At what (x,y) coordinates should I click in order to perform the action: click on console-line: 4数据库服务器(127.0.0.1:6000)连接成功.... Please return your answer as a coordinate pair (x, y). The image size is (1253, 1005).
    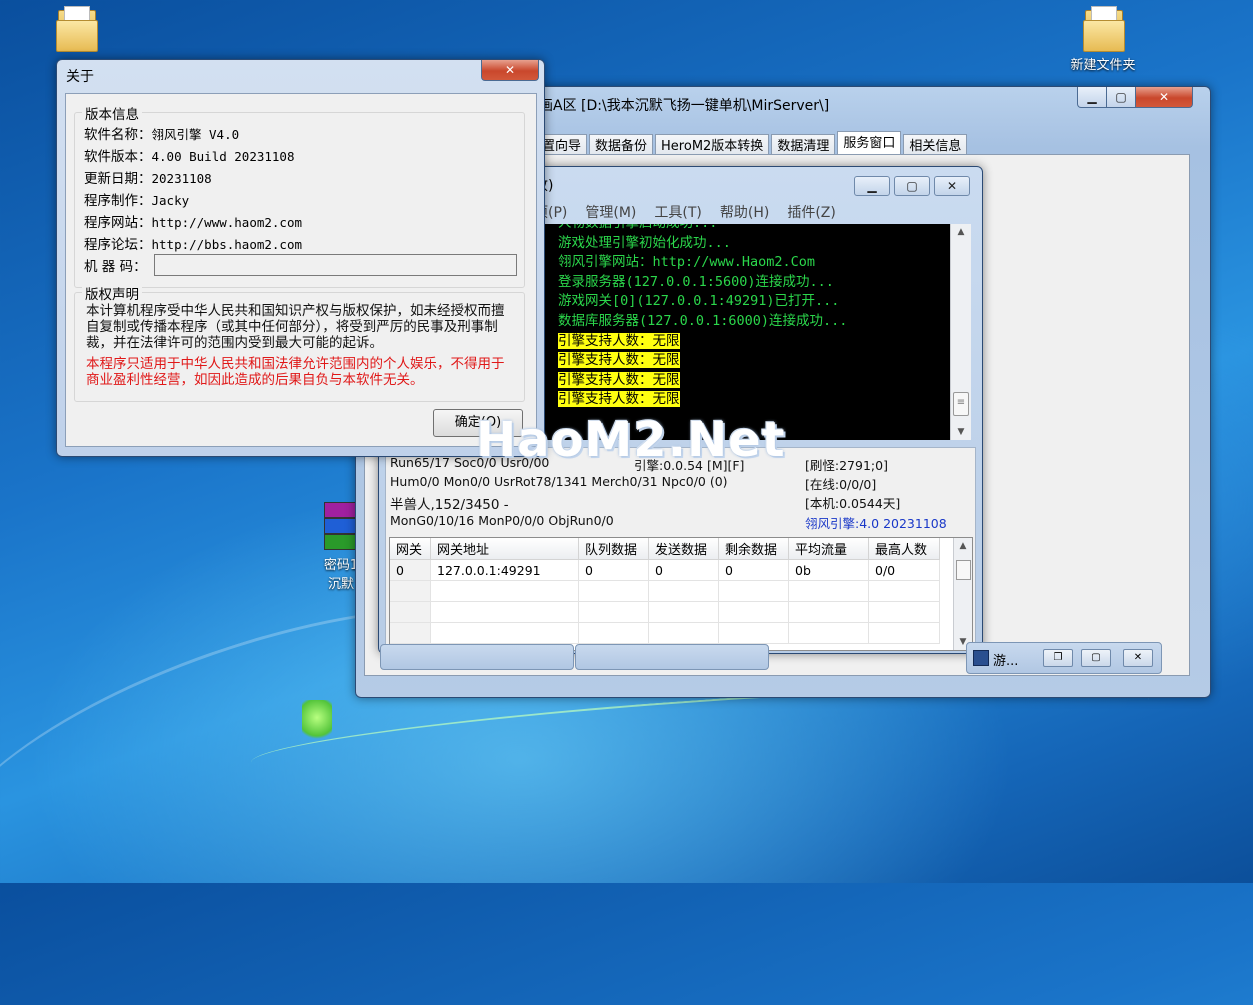
    Looking at the image, I should click on (743, 322).